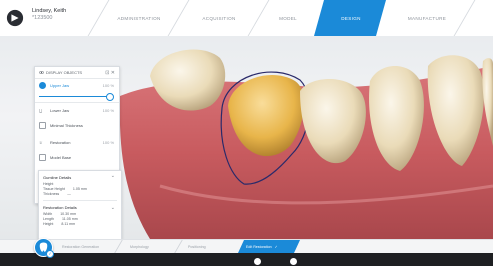 This screenshot has width=493, height=266. I want to click on tab-acquisition: ACQUISITION, so click(219, 18).